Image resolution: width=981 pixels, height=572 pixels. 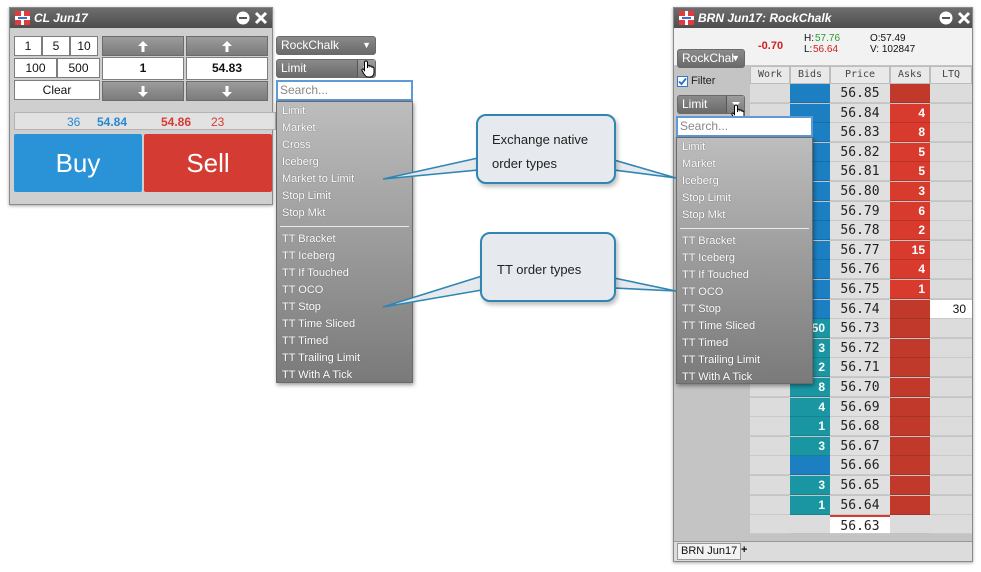 What do you see at coordinates (709, 551) in the screenshot?
I see `instrument-tab: BRN Jun17` at bounding box center [709, 551].